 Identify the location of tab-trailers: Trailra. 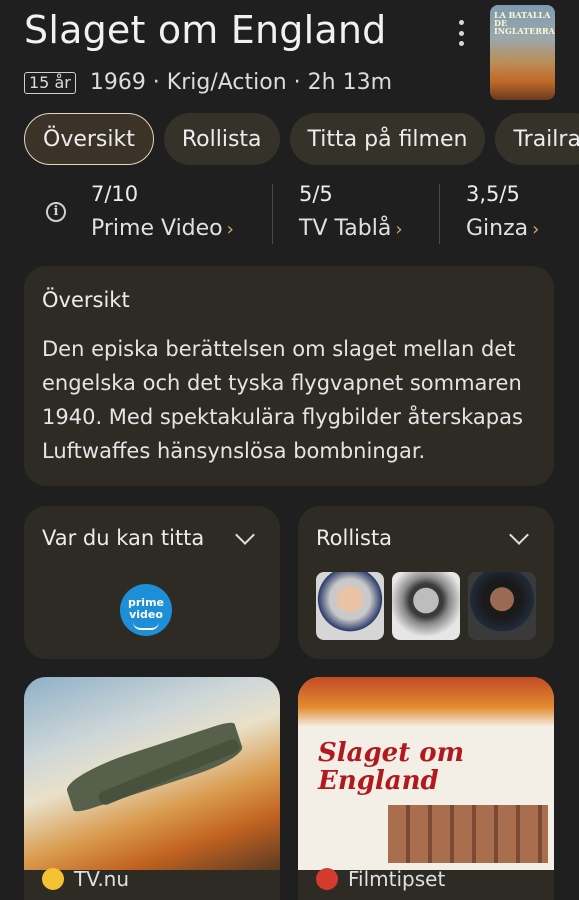
(537, 139).